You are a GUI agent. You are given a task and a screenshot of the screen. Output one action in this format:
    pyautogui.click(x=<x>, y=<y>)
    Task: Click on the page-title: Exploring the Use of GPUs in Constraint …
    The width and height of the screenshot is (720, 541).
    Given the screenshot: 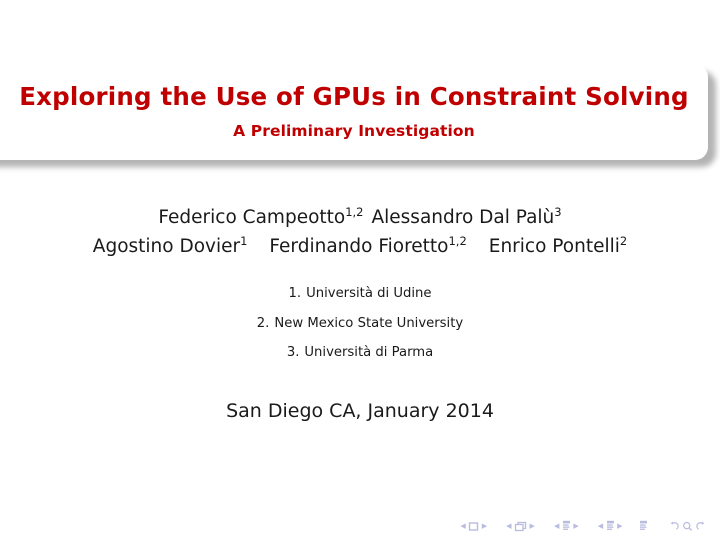 What is the action you would take?
    pyautogui.click(x=354, y=97)
    